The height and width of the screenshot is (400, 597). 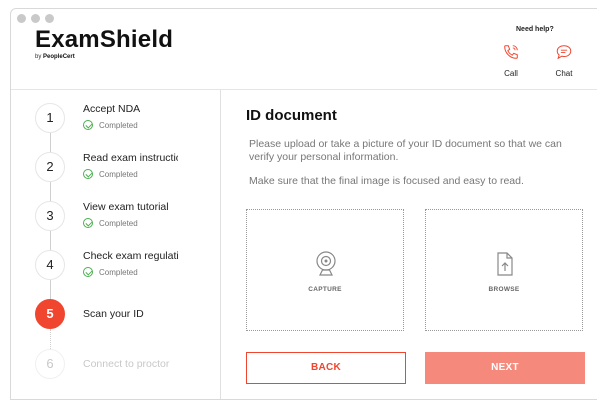 What do you see at coordinates (130, 158) in the screenshot?
I see `step-title: Read exam instructions` at bounding box center [130, 158].